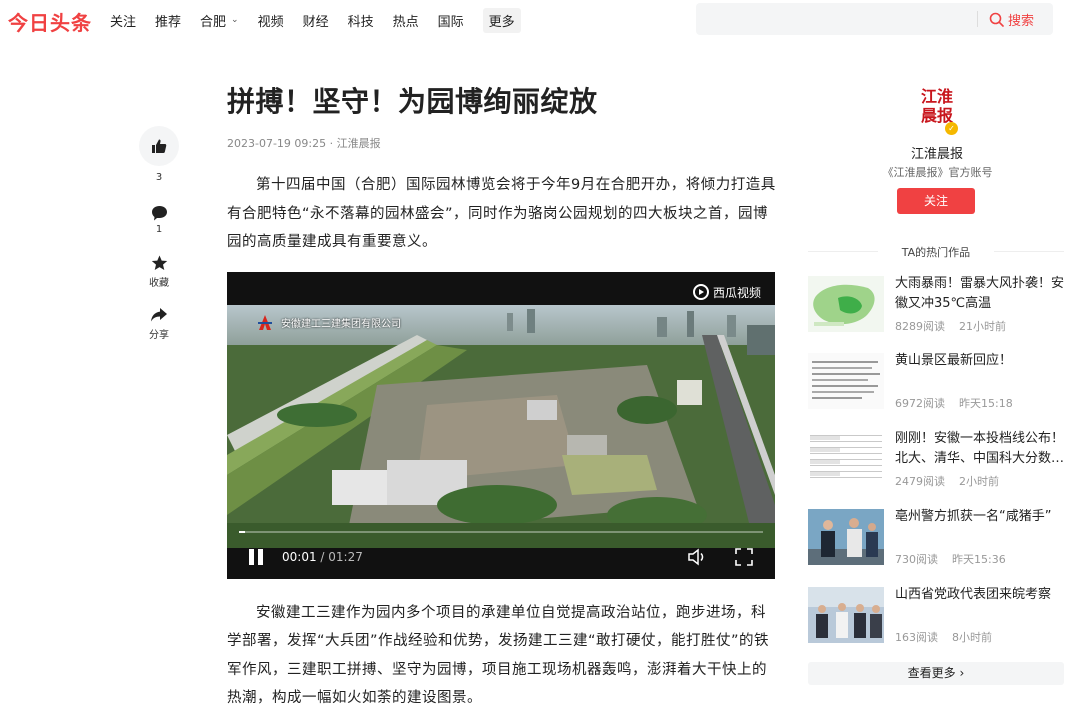 The image size is (1080, 713). Describe the element at coordinates (345, 556) in the screenshot. I see `video-duration: 01:27` at that location.